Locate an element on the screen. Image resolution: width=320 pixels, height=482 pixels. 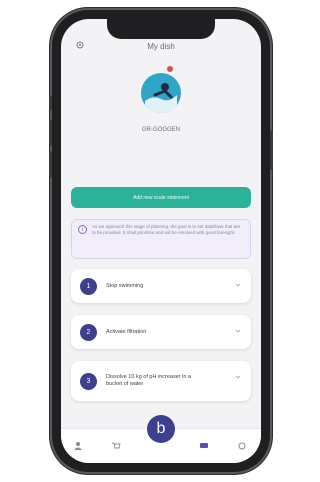
page-title: My dish is located at coordinates (161, 46).